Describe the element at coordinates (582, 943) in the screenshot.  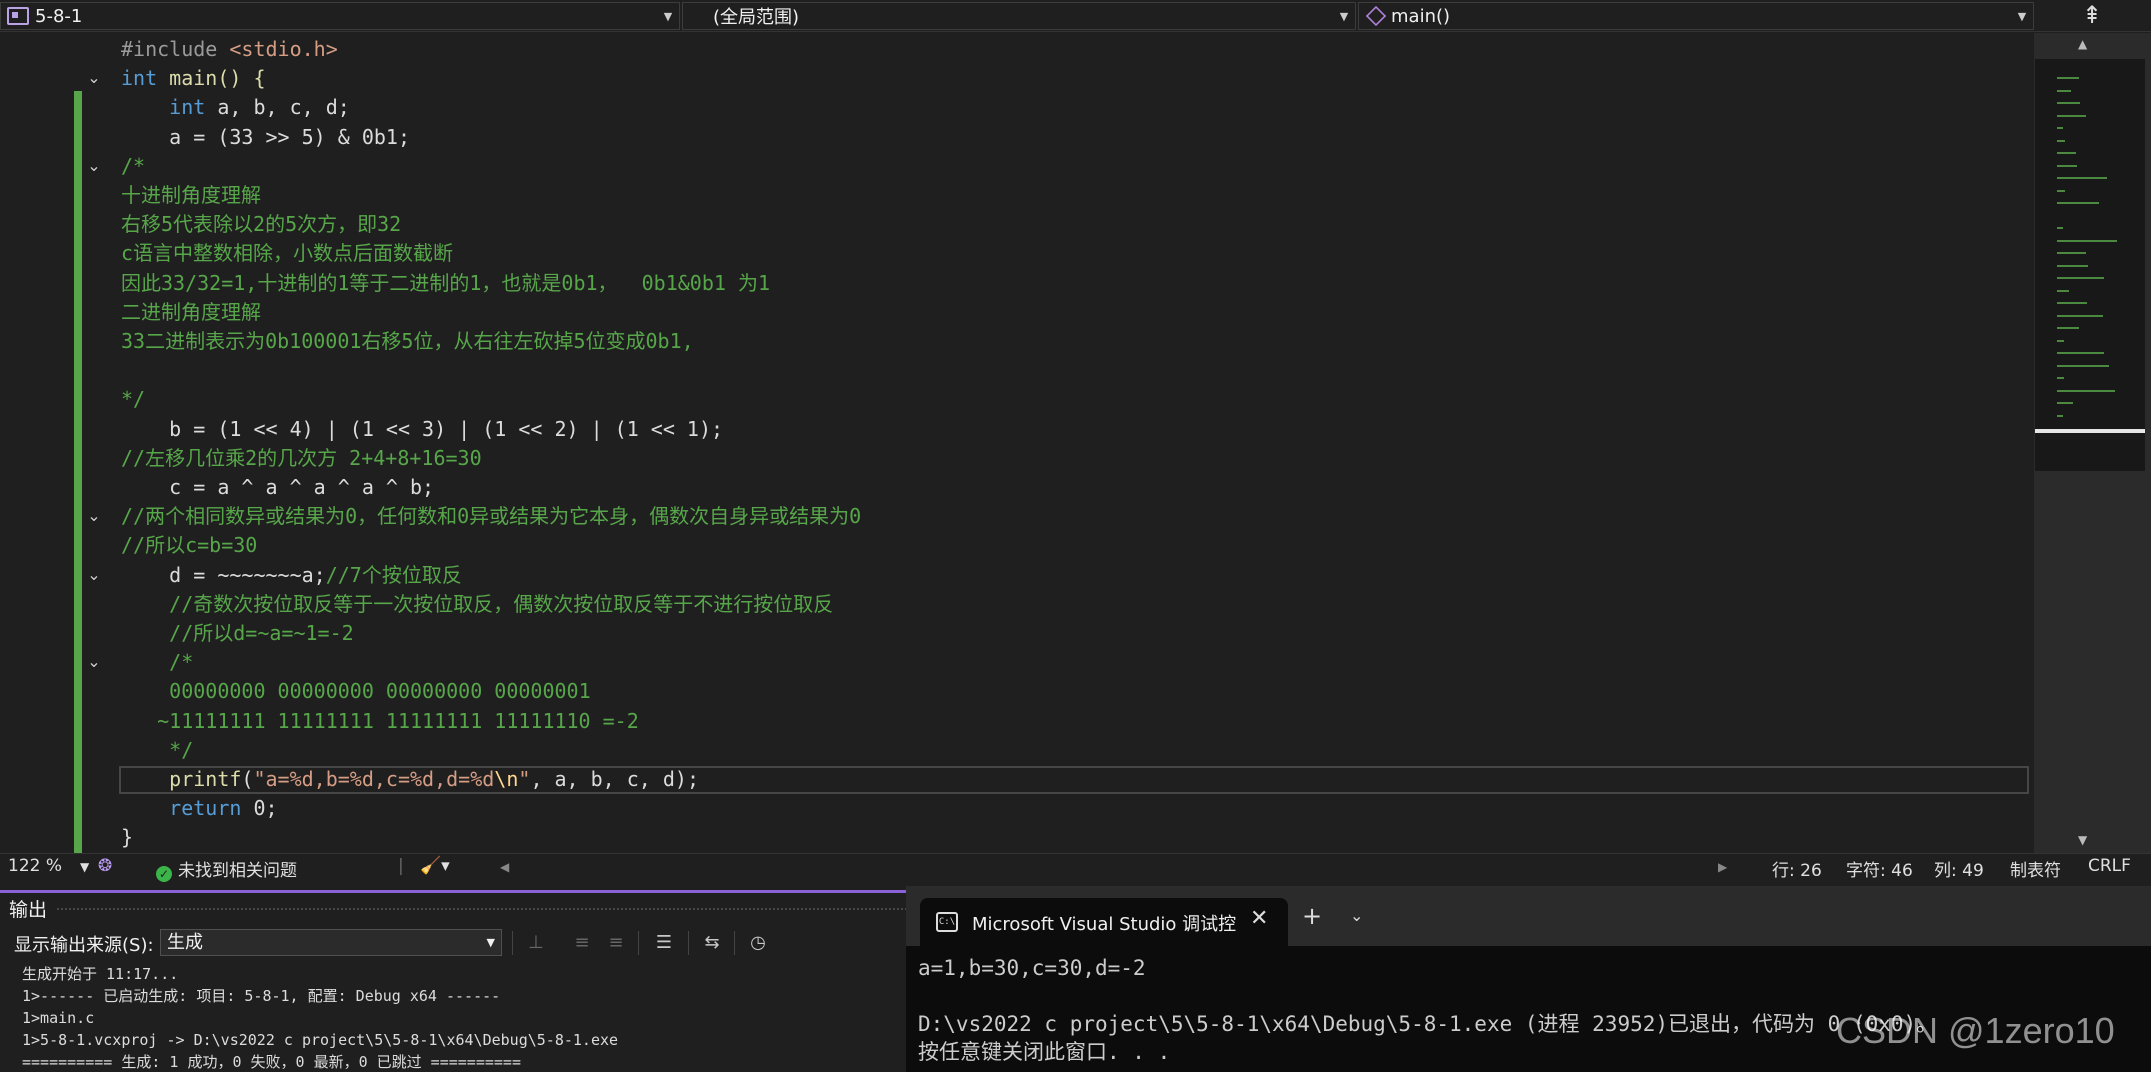
I see `previous-message-icon: ≡` at that location.